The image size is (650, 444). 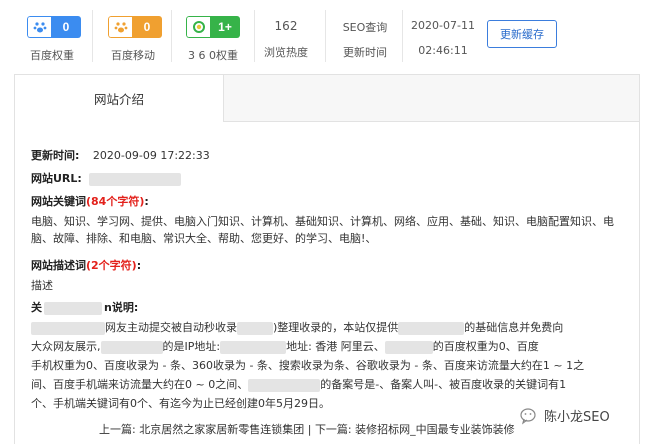 I want to click on url-value, so click(x=135, y=179).